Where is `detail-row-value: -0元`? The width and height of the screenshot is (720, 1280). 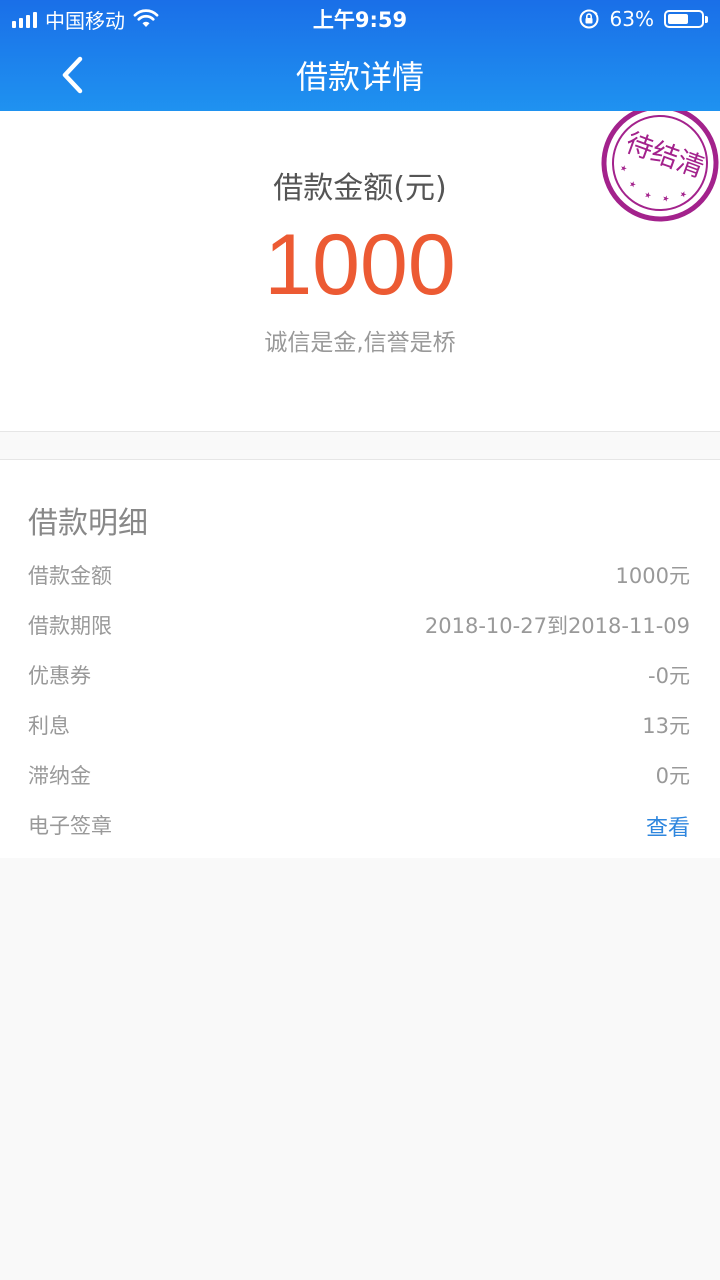
detail-row-value: -0元 is located at coordinates (669, 676).